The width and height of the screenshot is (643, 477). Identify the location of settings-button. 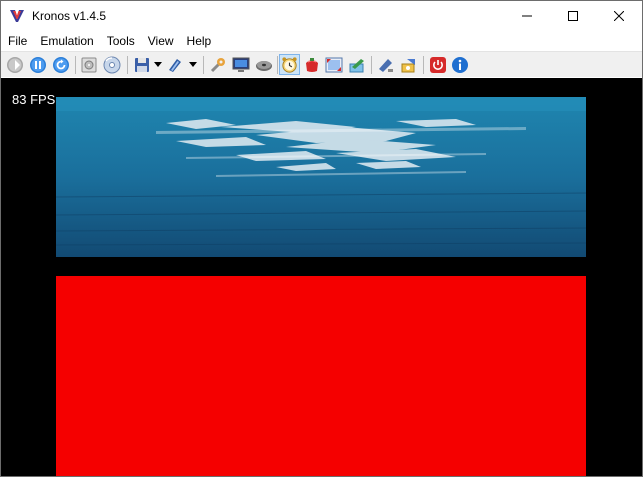
(218, 65).